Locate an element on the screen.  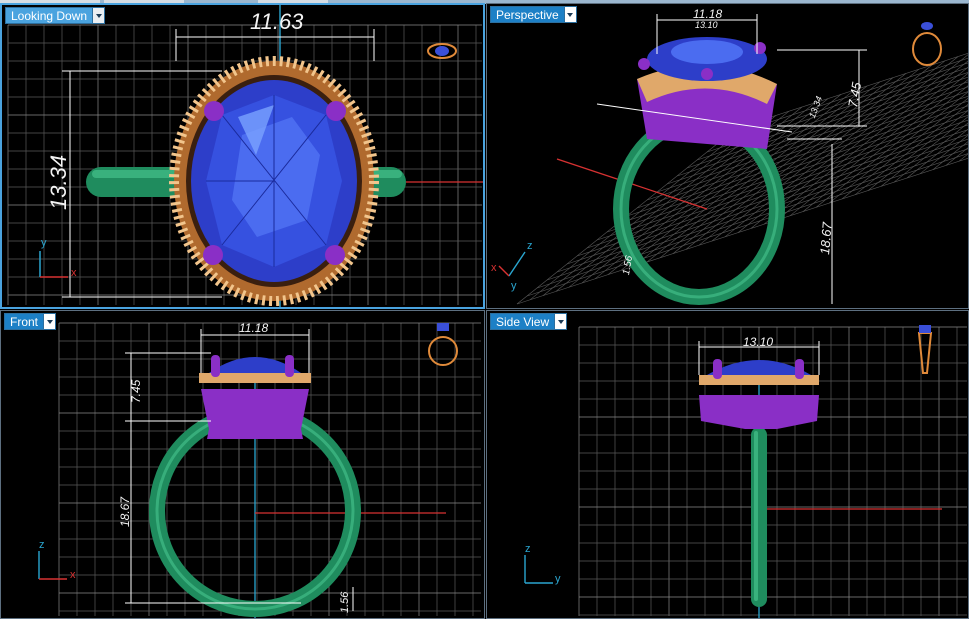
ring-band is located at coordinates (759, 517).